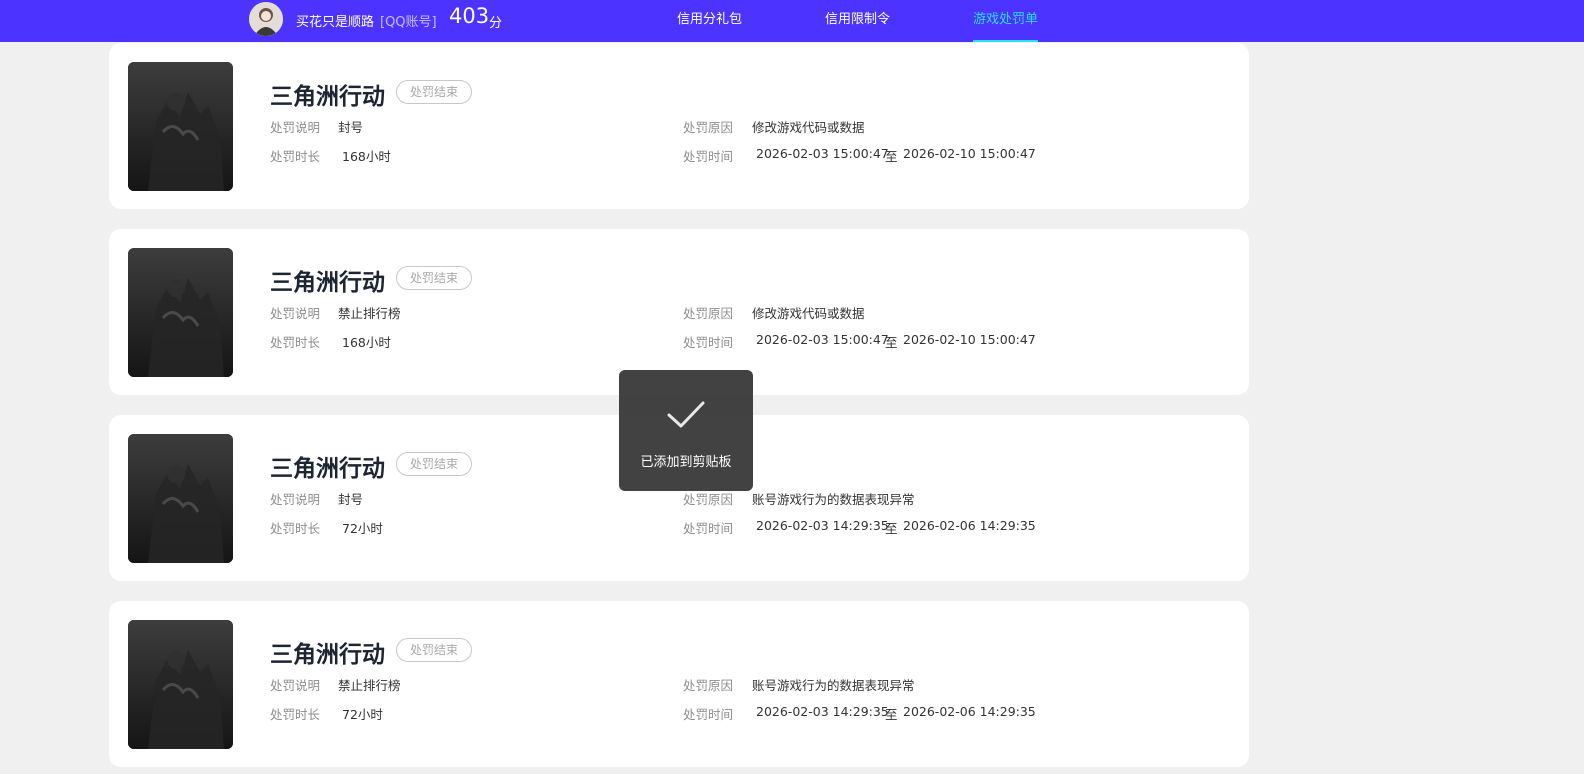  I want to click on credit-score-unit: 分, so click(496, 23).